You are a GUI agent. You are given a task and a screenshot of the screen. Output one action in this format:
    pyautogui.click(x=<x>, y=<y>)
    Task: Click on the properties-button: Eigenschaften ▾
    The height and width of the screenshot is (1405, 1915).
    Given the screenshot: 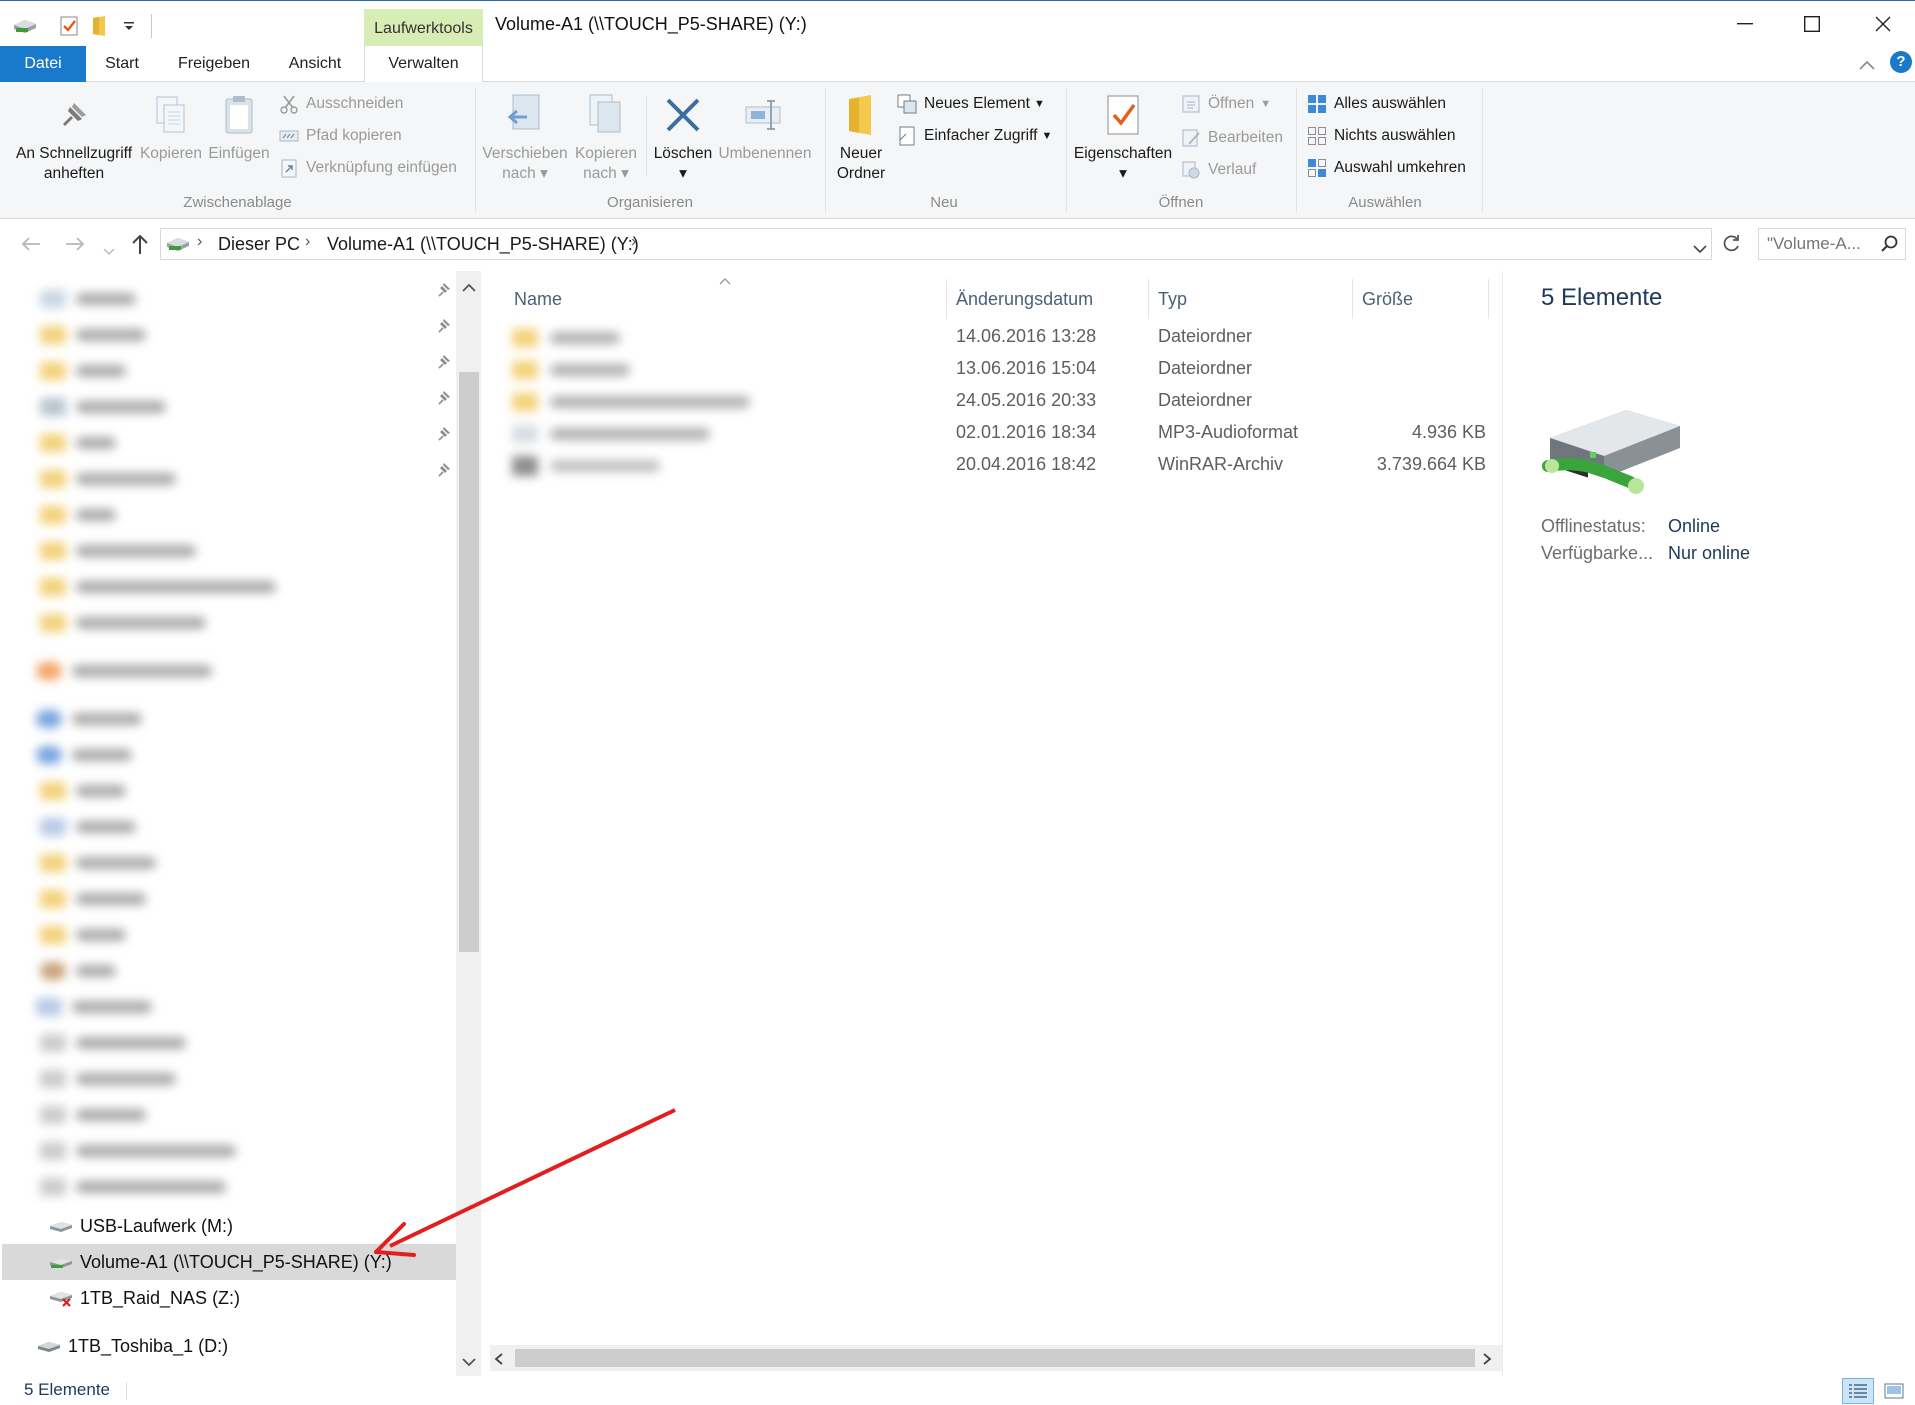 What is the action you would take?
    pyautogui.click(x=1123, y=138)
    